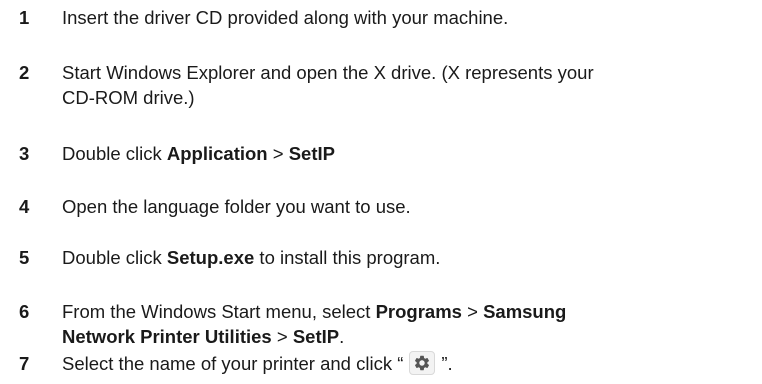 Image resolution: width=762 pixels, height=384 pixels. What do you see at coordinates (418, 311) in the screenshot?
I see `step-bold-term: Programs` at bounding box center [418, 311].